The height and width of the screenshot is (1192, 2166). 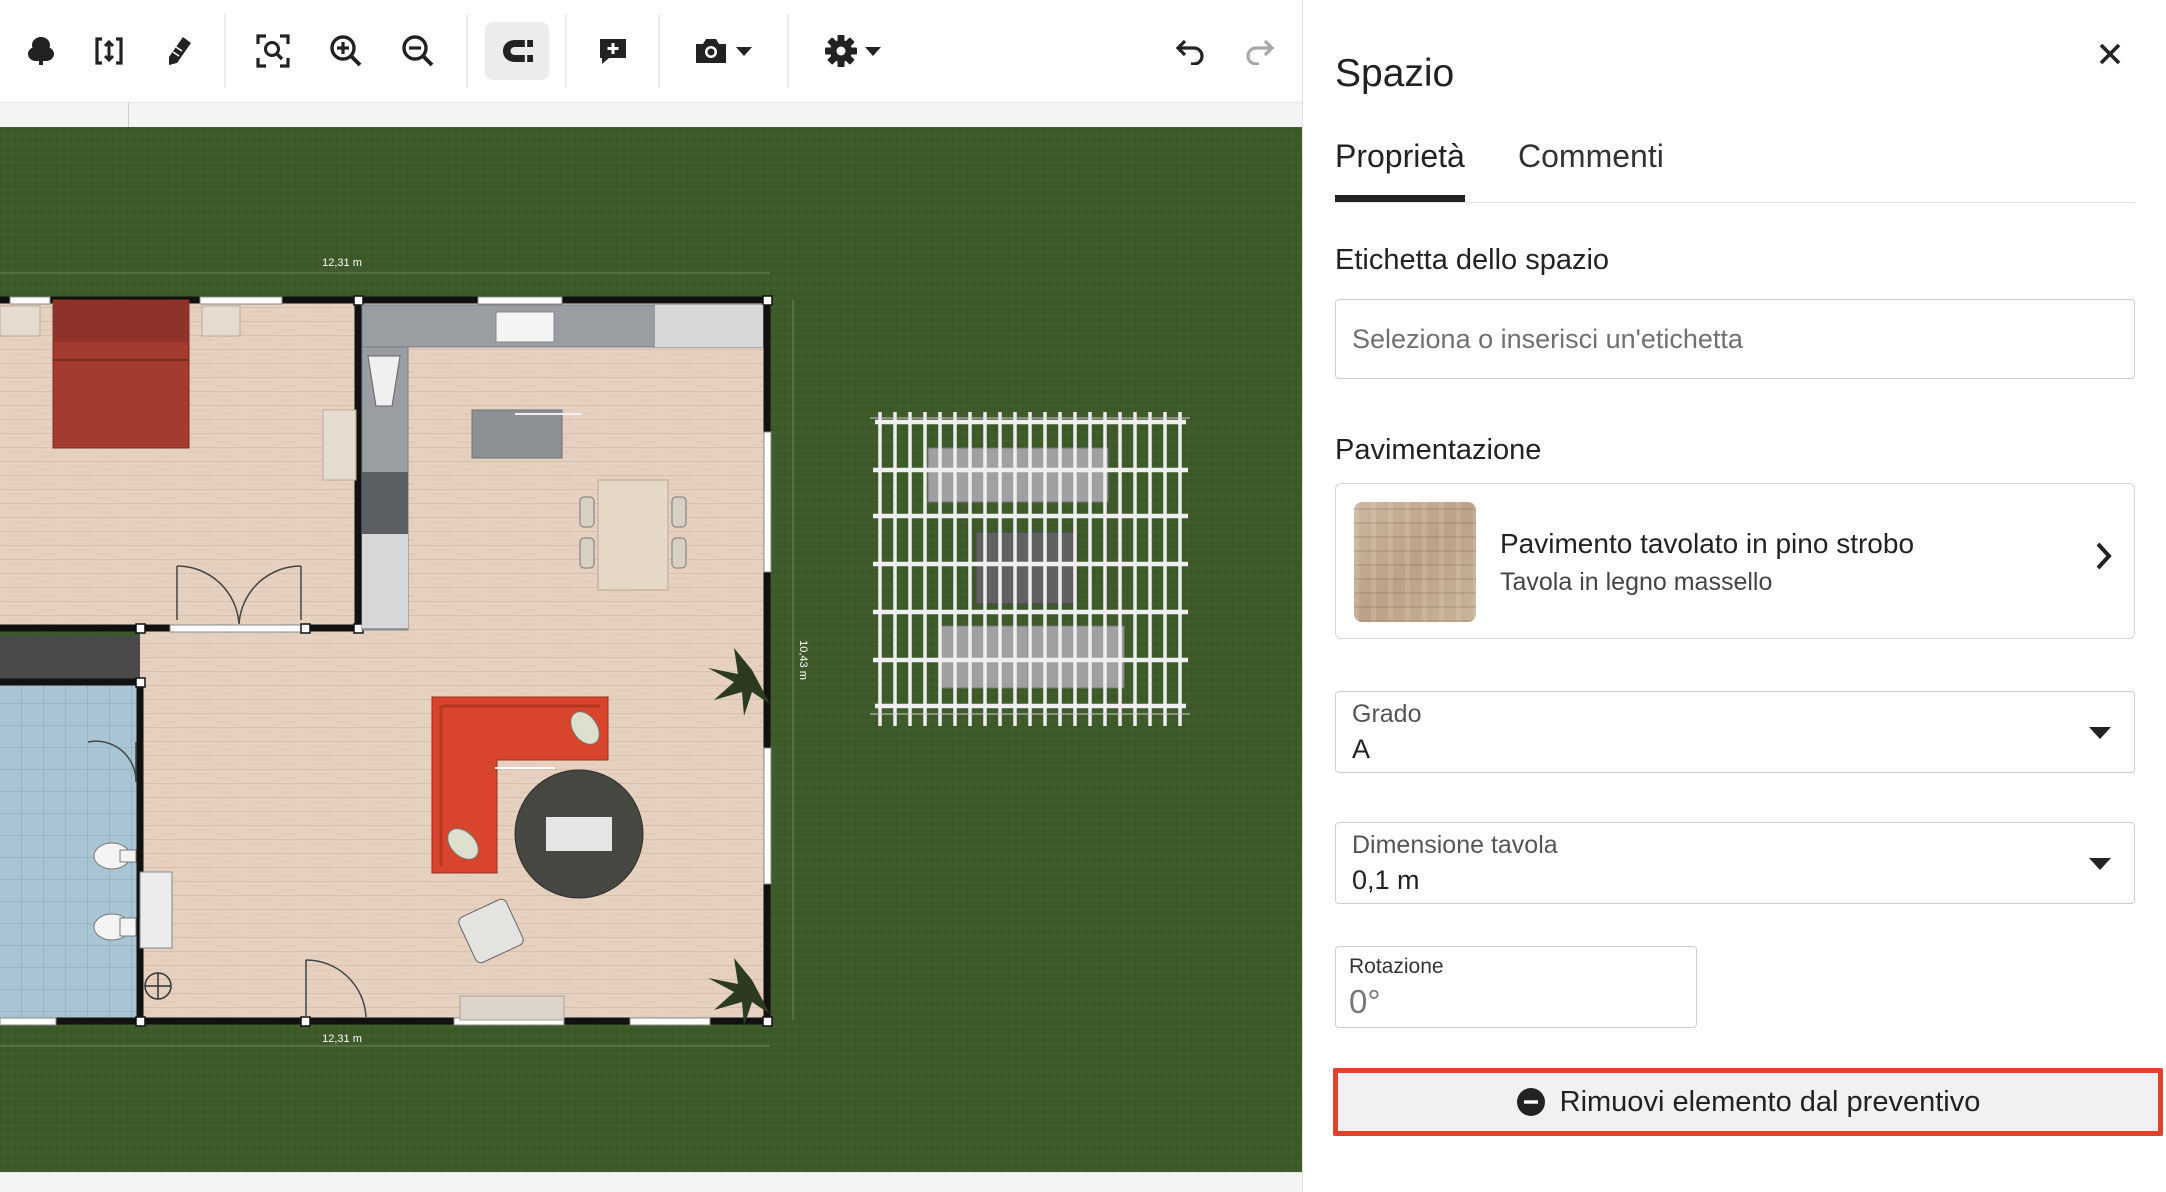 What do you see at coordinates (1770, 1101) in the screenshot?
I see `remove-from-estimate-label: Rimuovi elemento dal preventivo` at bounding box center [1770, 1101].